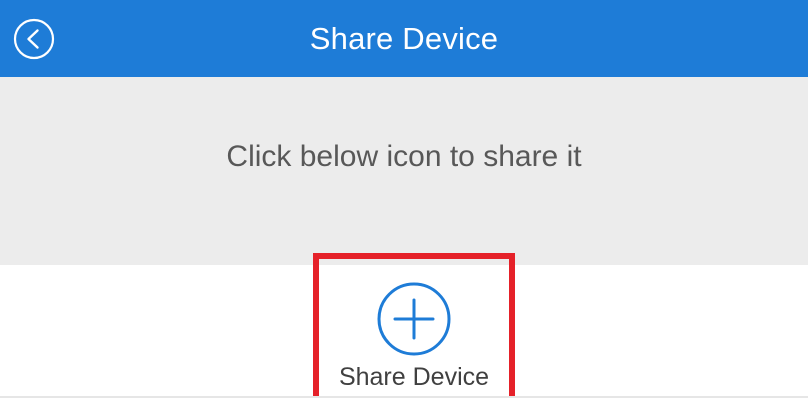  I want to click on plus-circle-icon, so click(414, 319).